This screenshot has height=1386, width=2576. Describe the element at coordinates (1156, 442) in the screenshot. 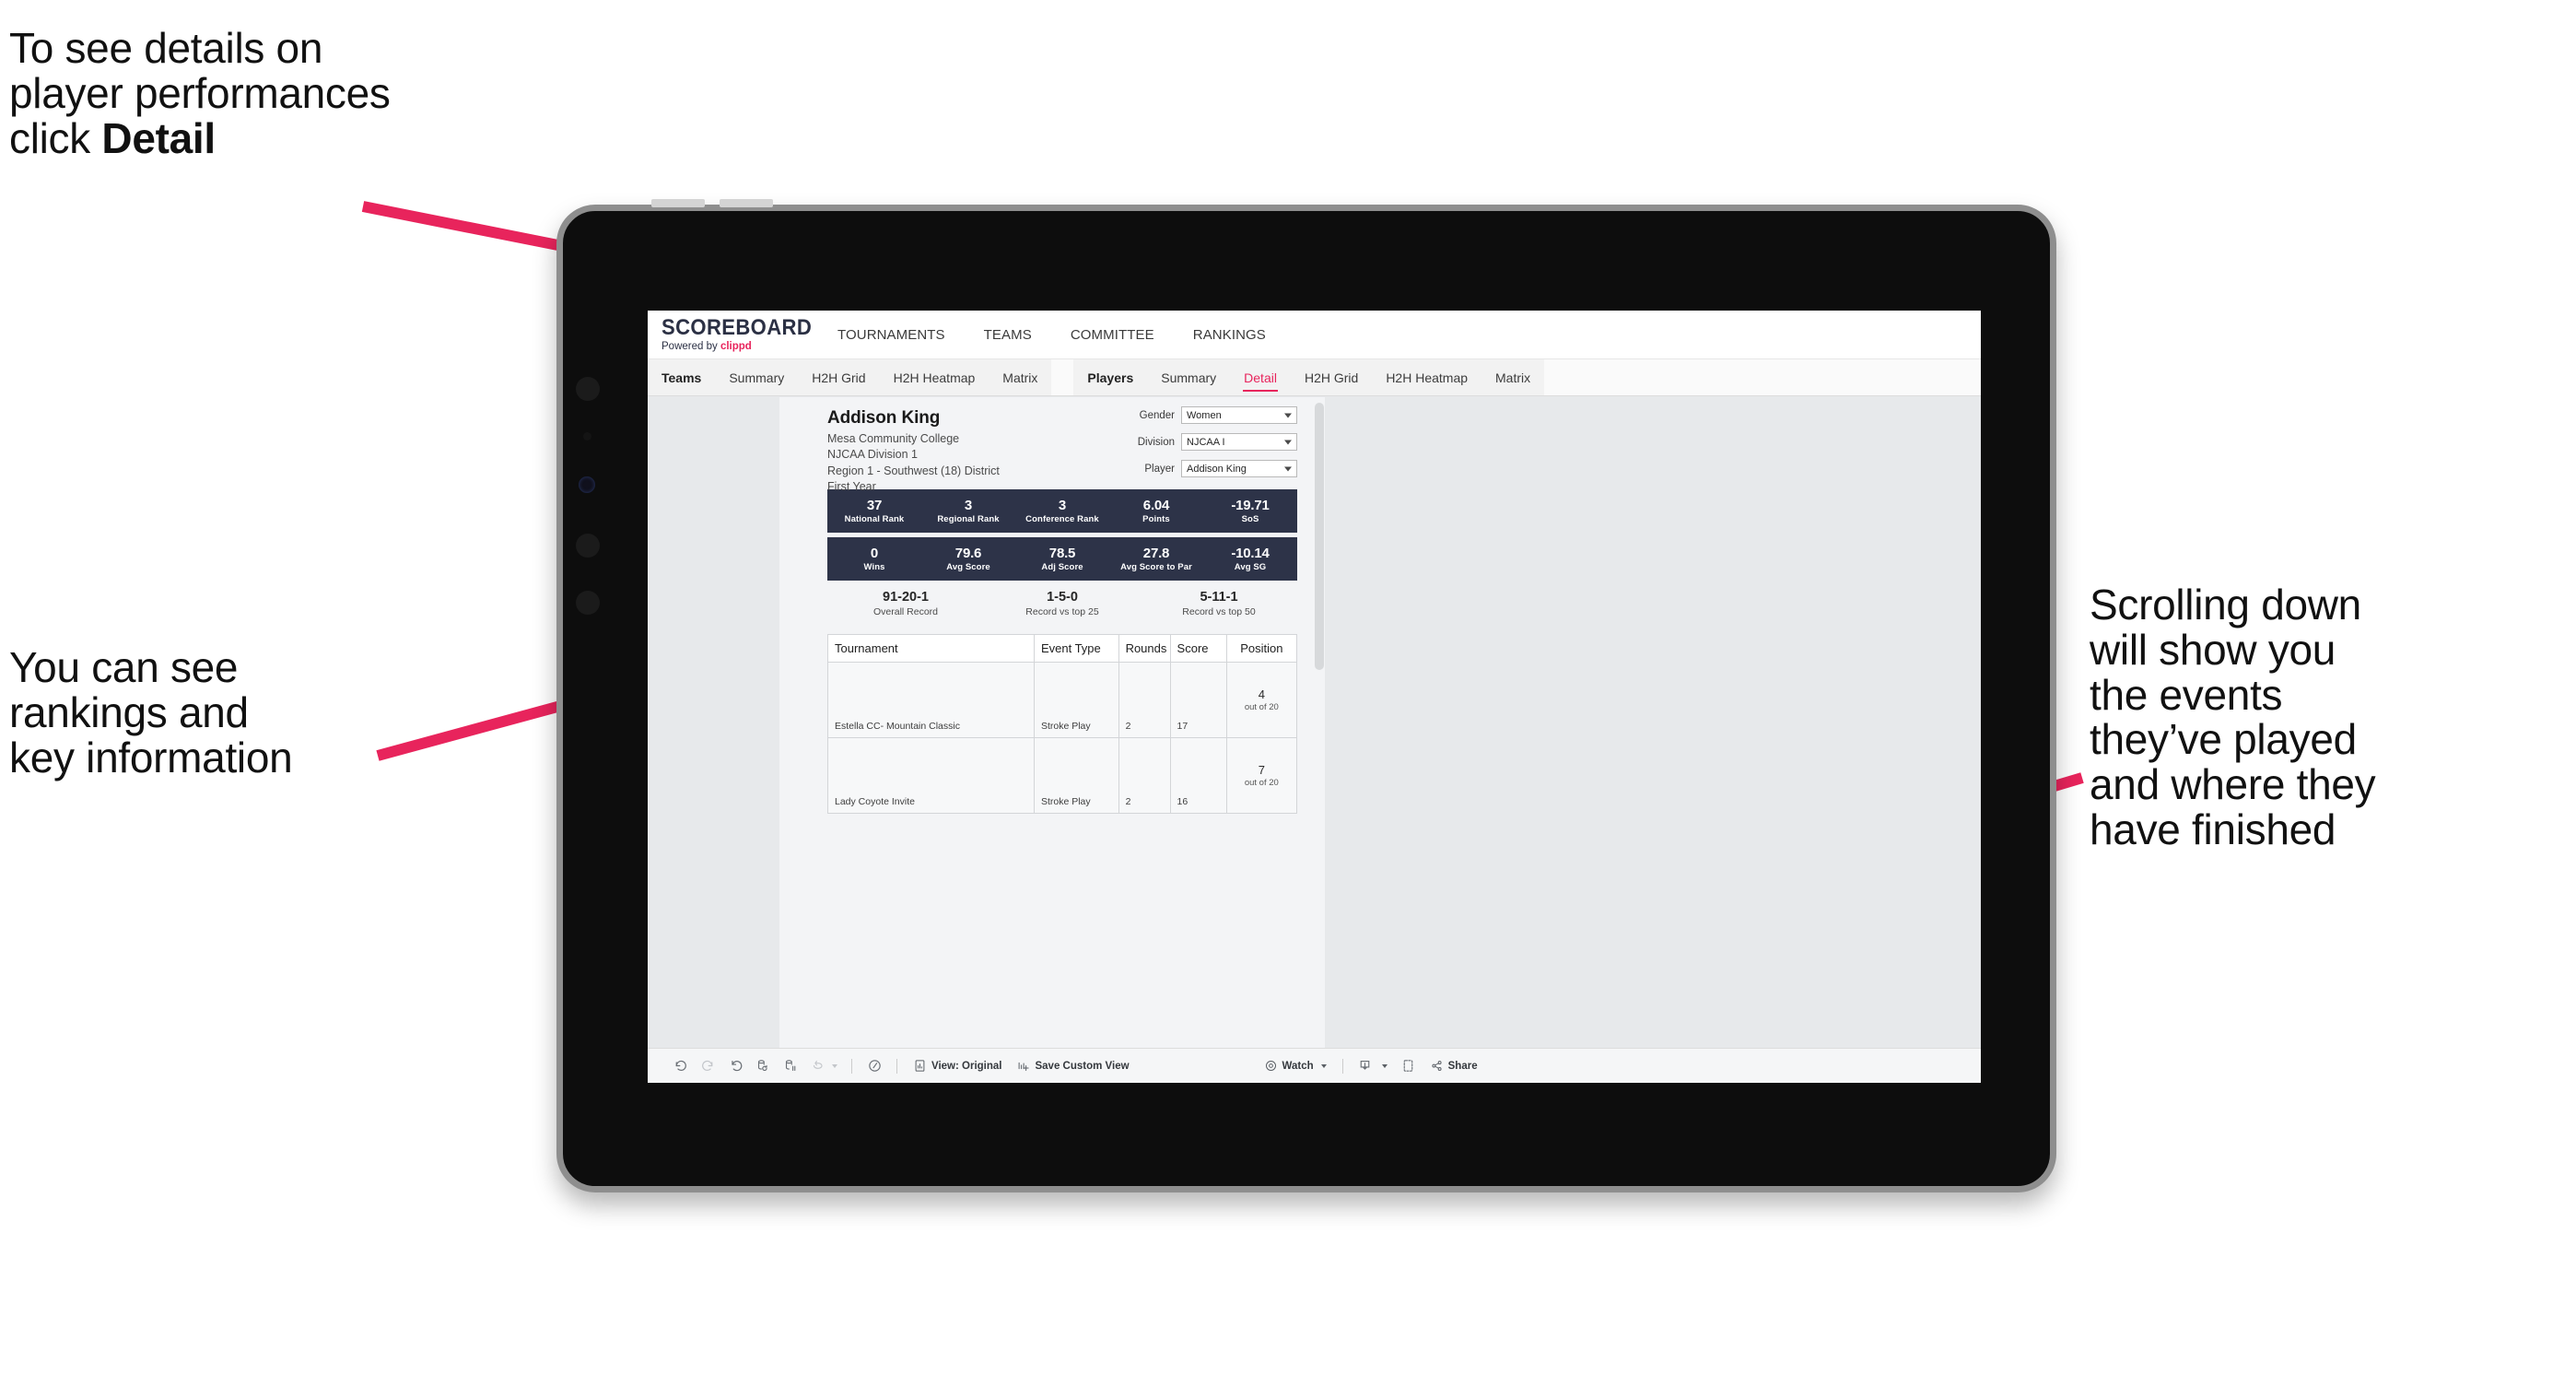

I see `filter-division-label: Division` at that location.